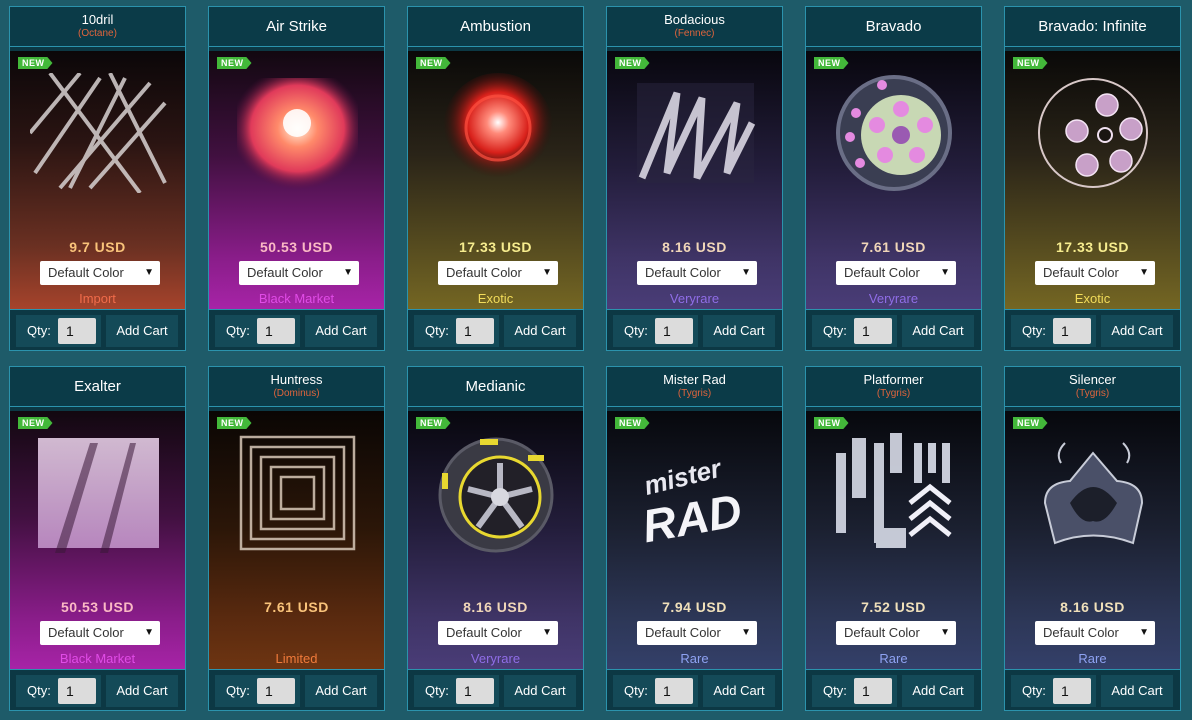 Image resolution: width=1192 pixels, height=720 pixels. I want to click on item-name: Air Strike, so click(296, 26).